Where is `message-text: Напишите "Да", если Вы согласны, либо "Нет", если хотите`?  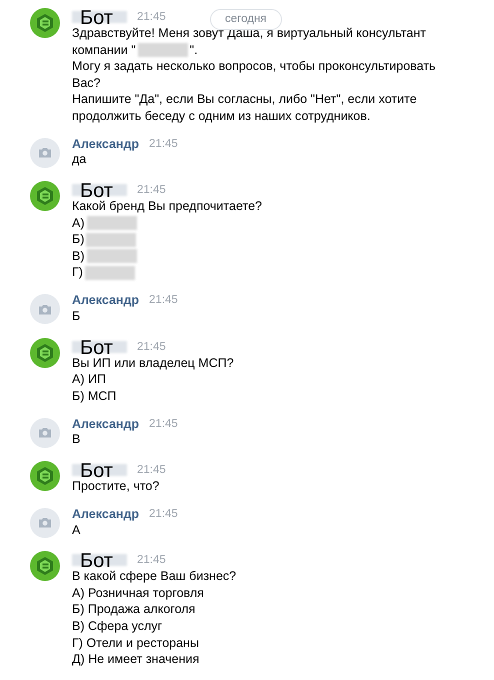 message-text: Напишите "Да", если Вы согласны, либо "Нет", если хотите is located at coordinates (244, 99).